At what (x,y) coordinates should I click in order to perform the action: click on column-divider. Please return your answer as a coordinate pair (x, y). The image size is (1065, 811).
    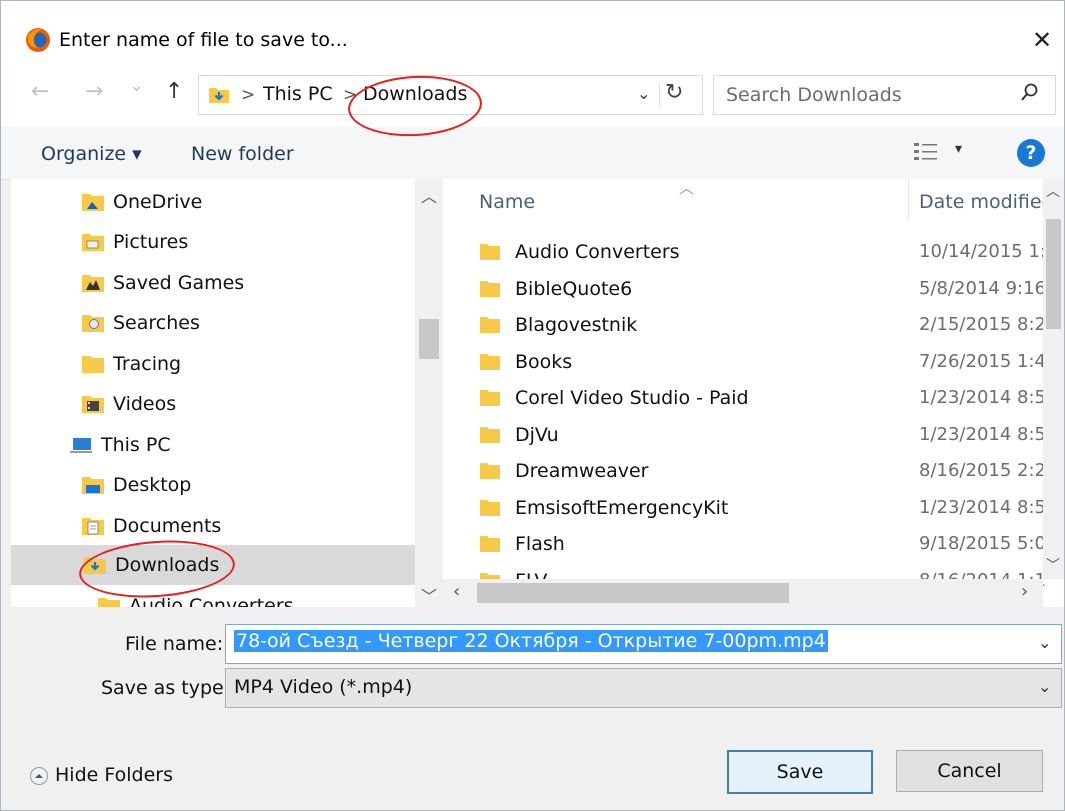
    Looking at the image, I should click on (908, 200).